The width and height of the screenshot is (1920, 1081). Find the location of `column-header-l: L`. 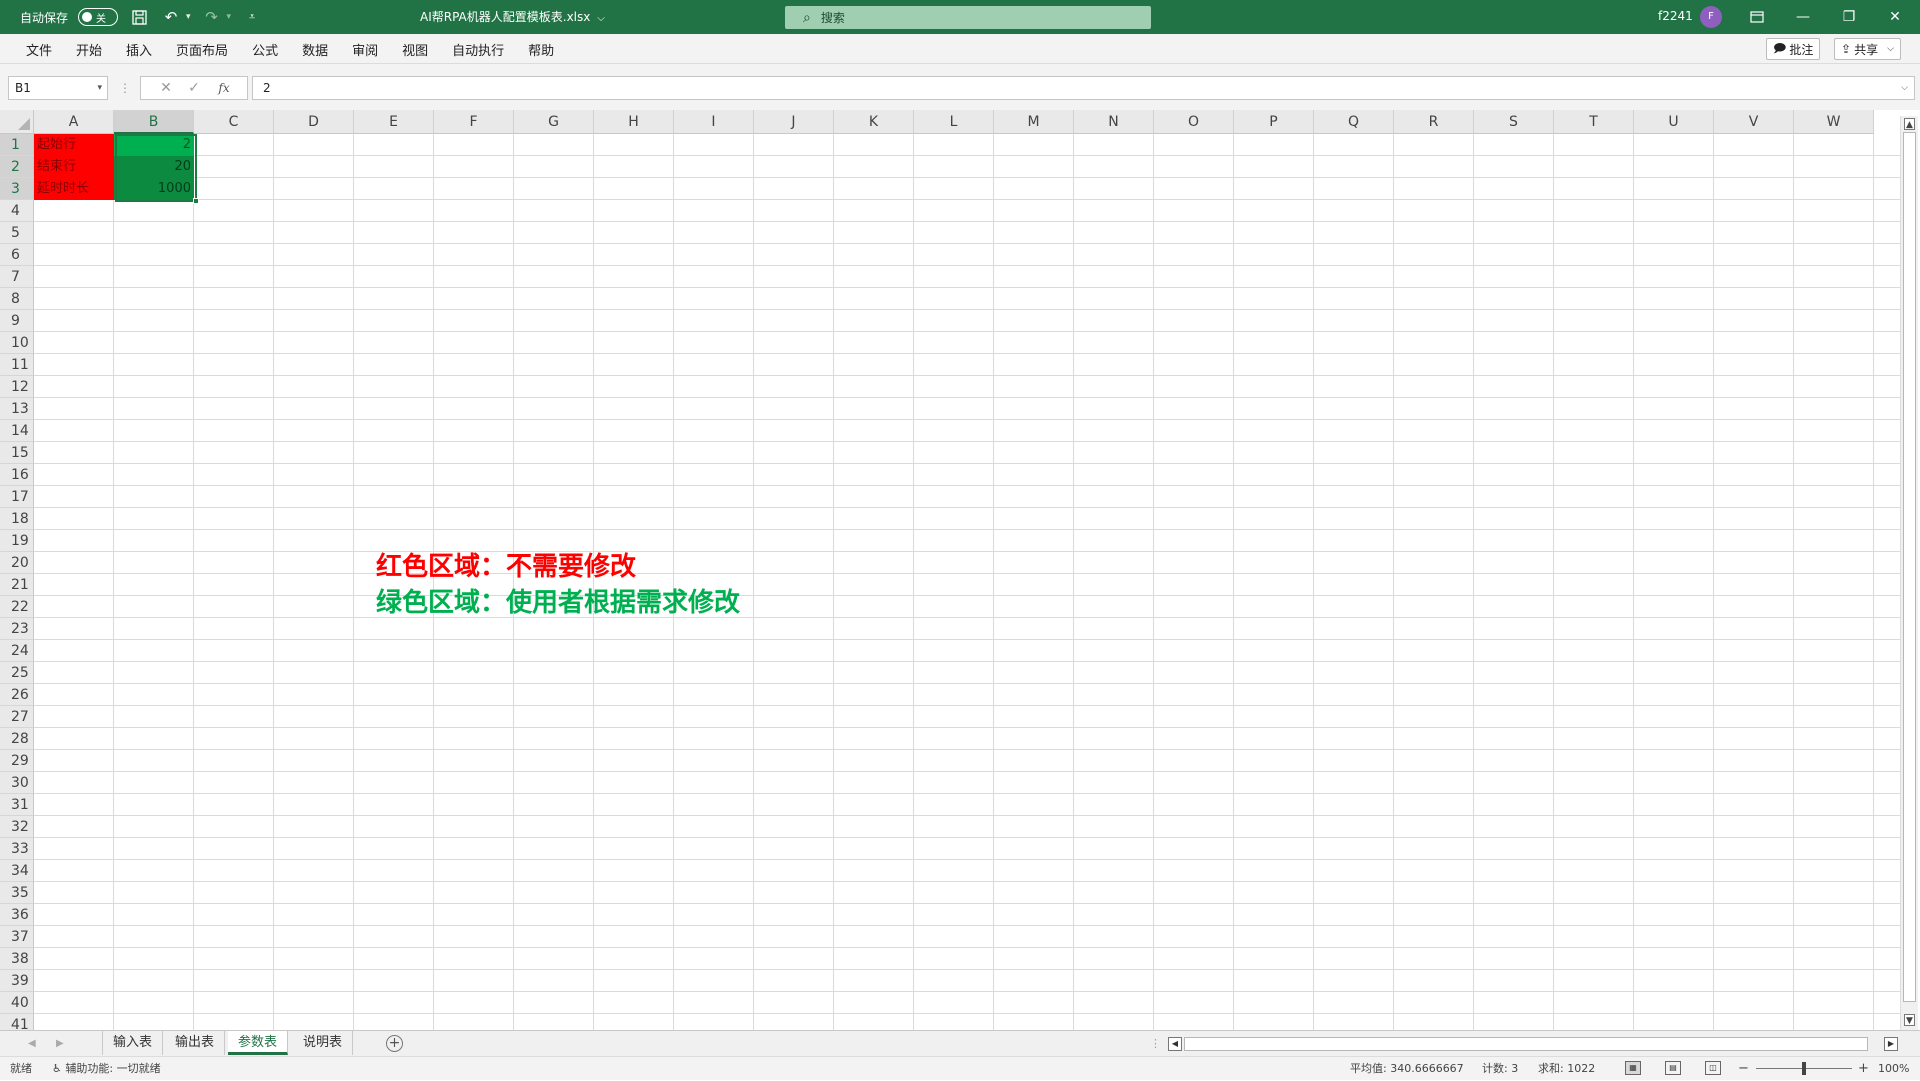

column-header-l: L is located at coordinates (954, 122).